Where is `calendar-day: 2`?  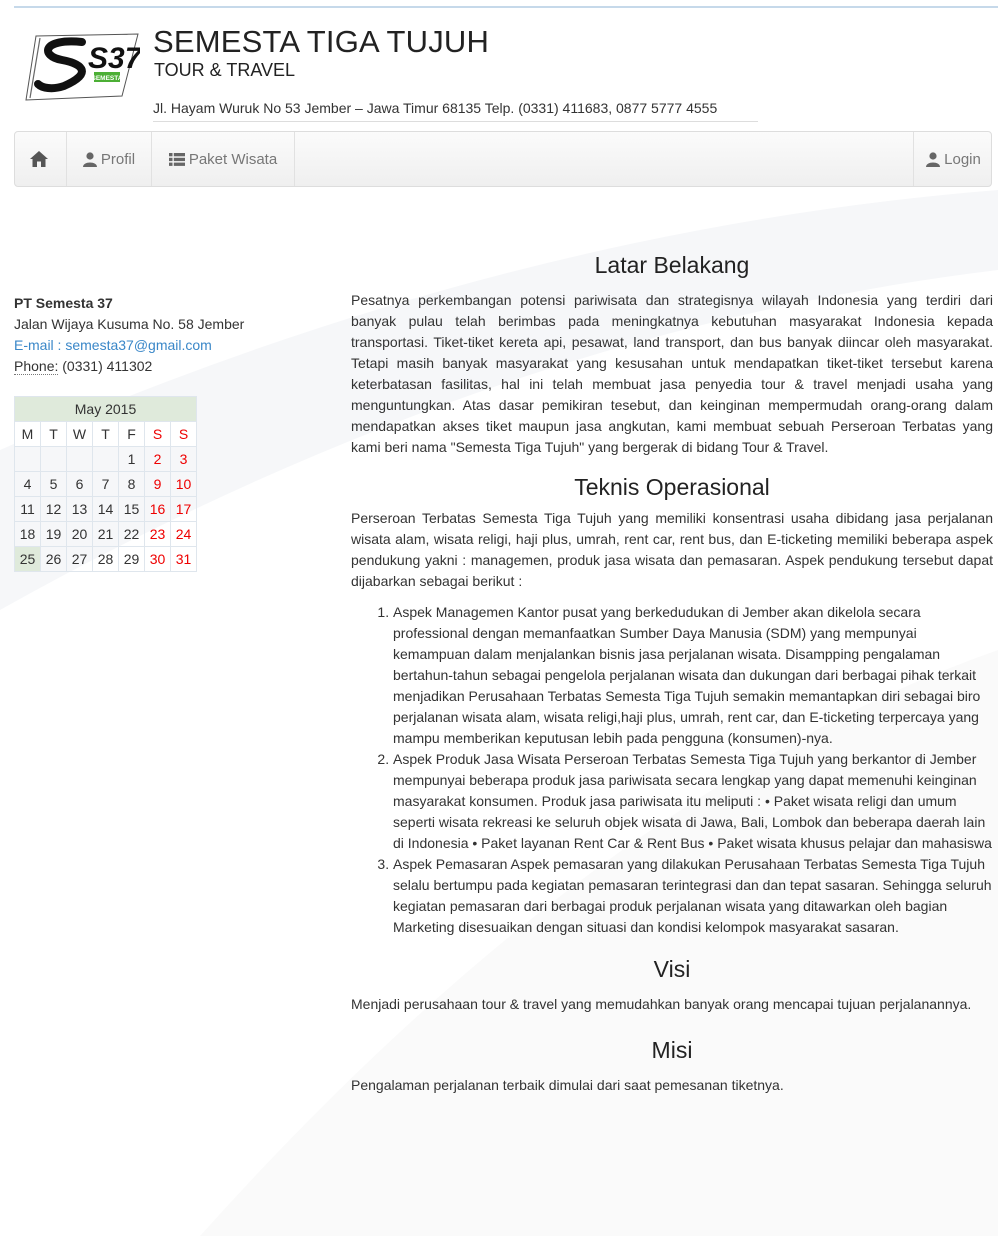
calendar-day: 2 is located at coordinates (157, 459).